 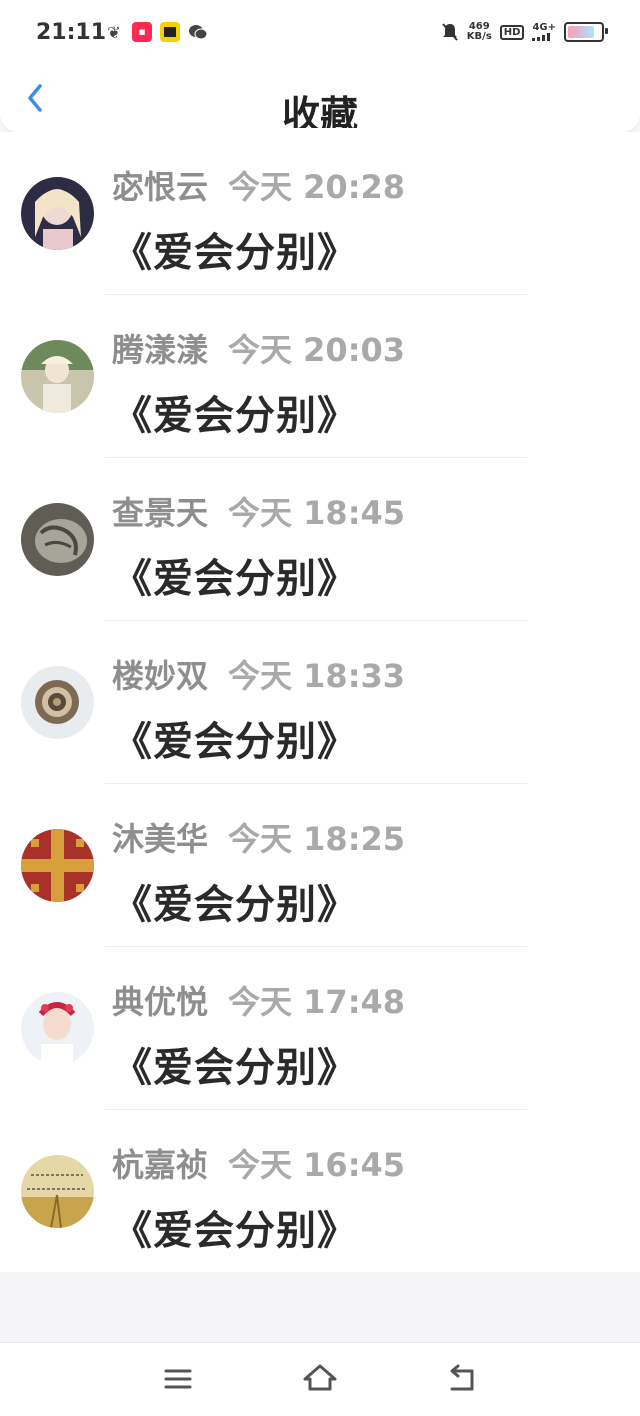 I want to click on home-icon, so click(x=320, y=1379).